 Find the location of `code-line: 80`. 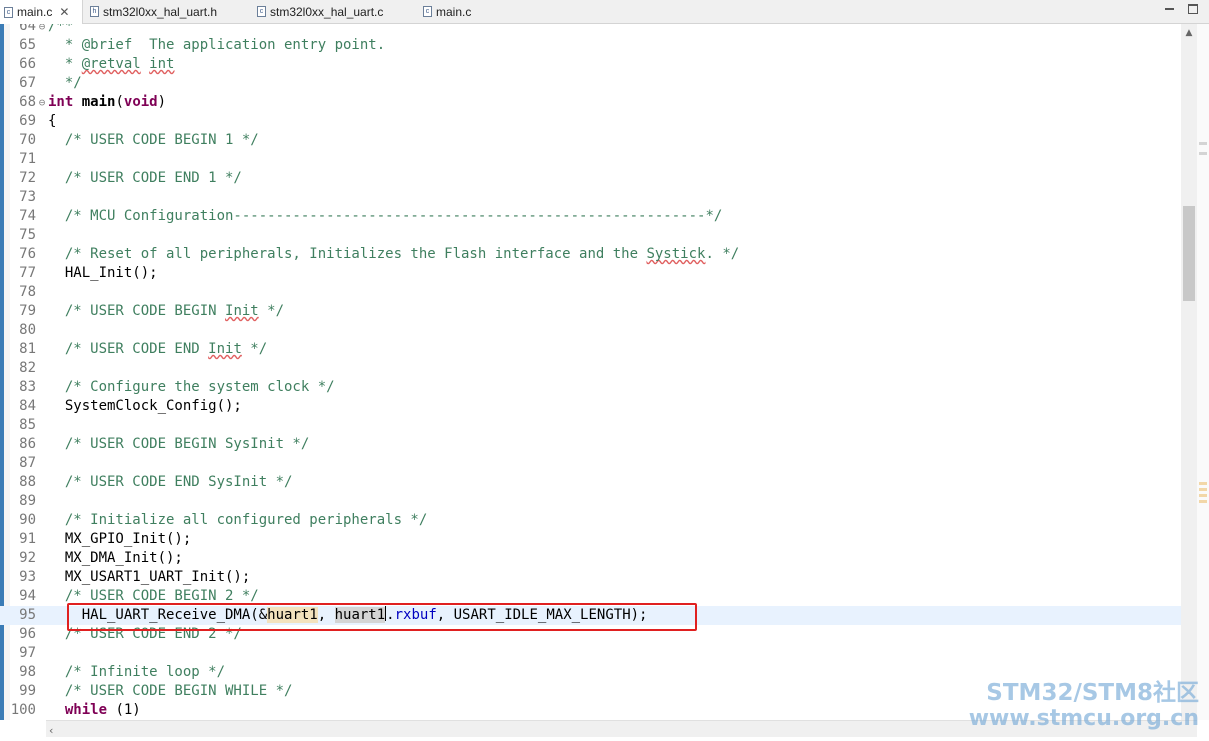

code-line: 80 is located at coordinates (27, 330).